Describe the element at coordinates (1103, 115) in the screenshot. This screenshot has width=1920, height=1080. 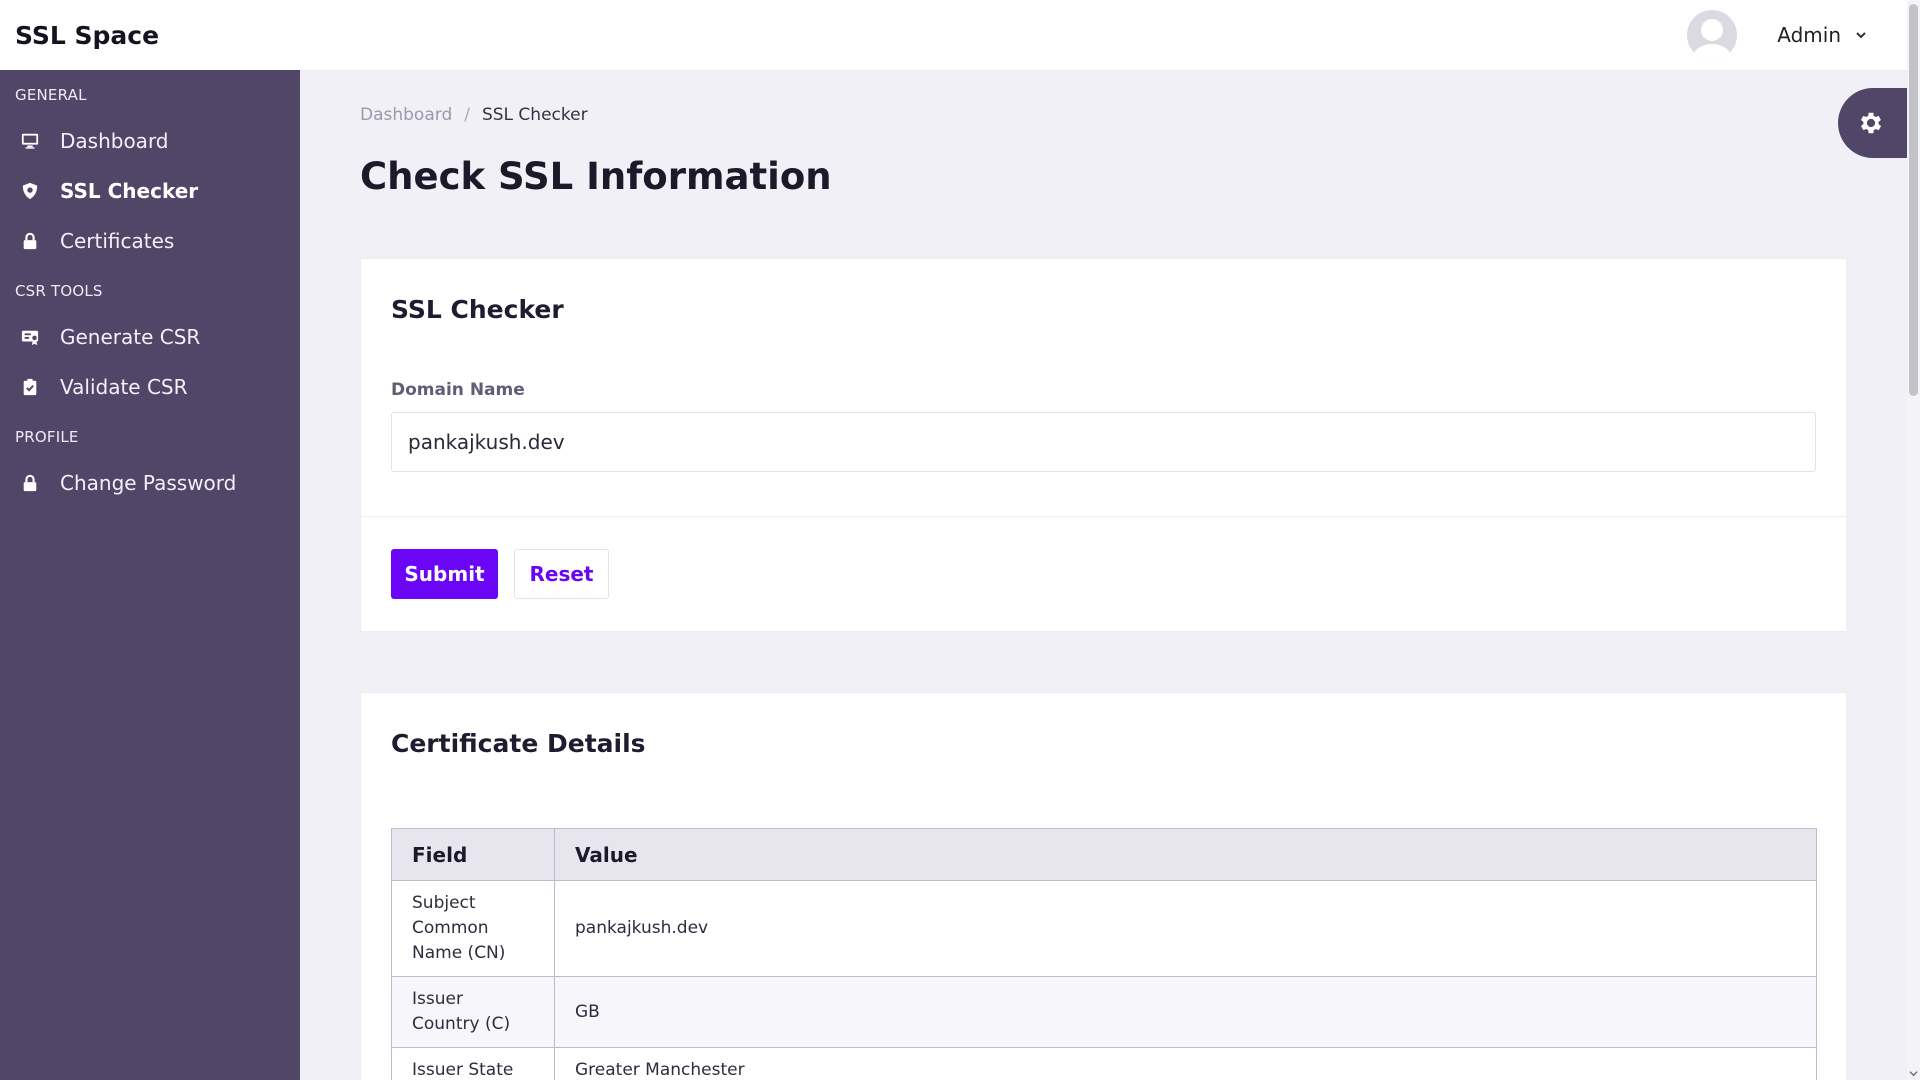
I see `breadcrumb: Dashboard / SSL Checker` at that location.